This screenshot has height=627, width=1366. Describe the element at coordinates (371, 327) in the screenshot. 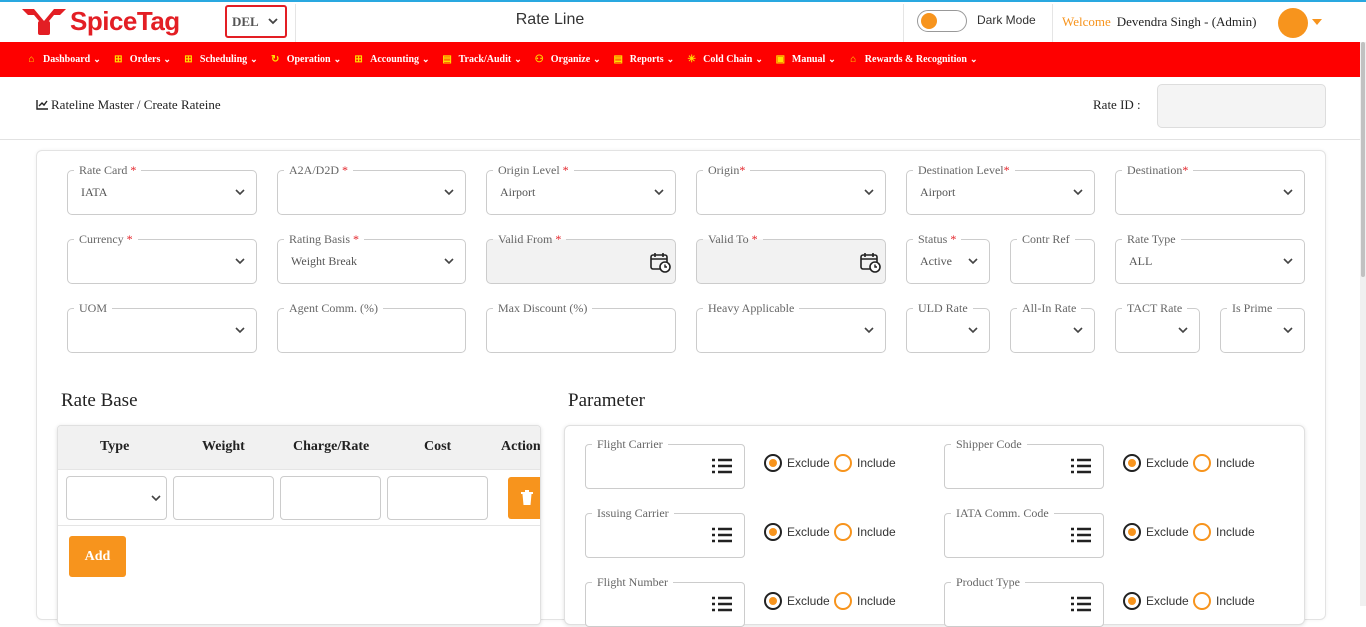

I see `agent-comm-input: Agent Comm. (%)` at that location.